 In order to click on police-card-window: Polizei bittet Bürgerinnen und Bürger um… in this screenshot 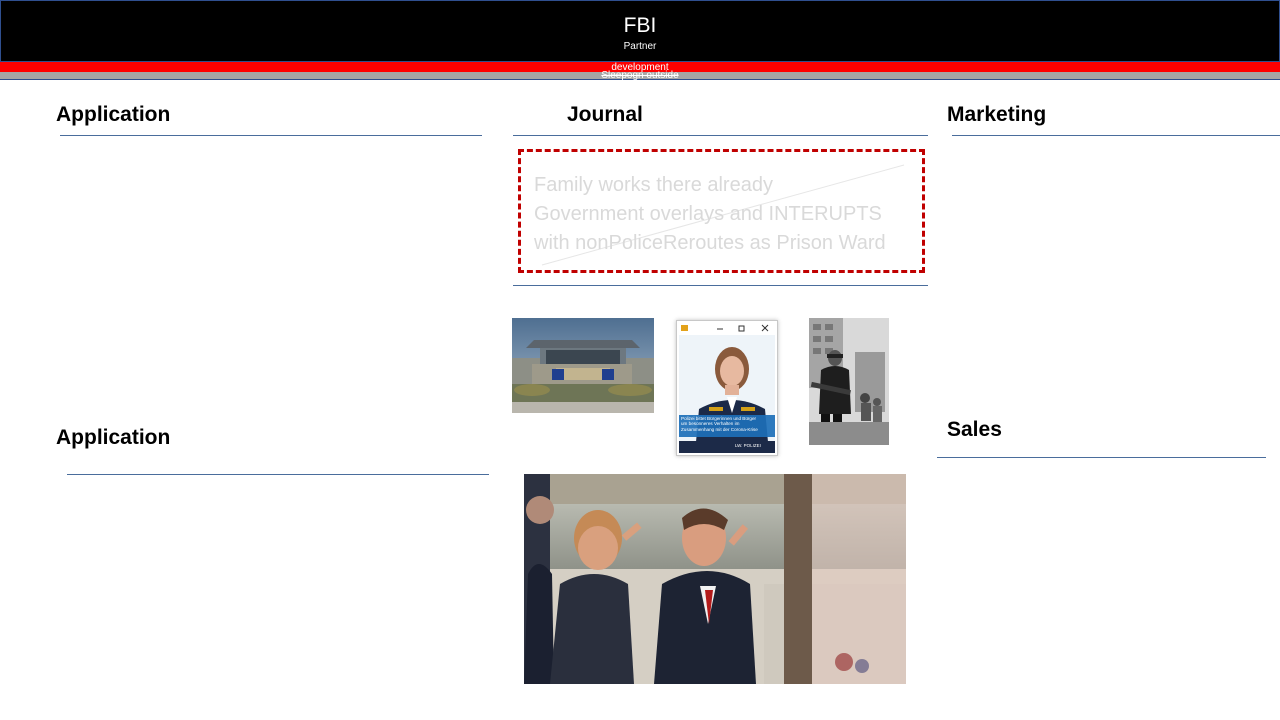, I will do `click(727, 388)`.